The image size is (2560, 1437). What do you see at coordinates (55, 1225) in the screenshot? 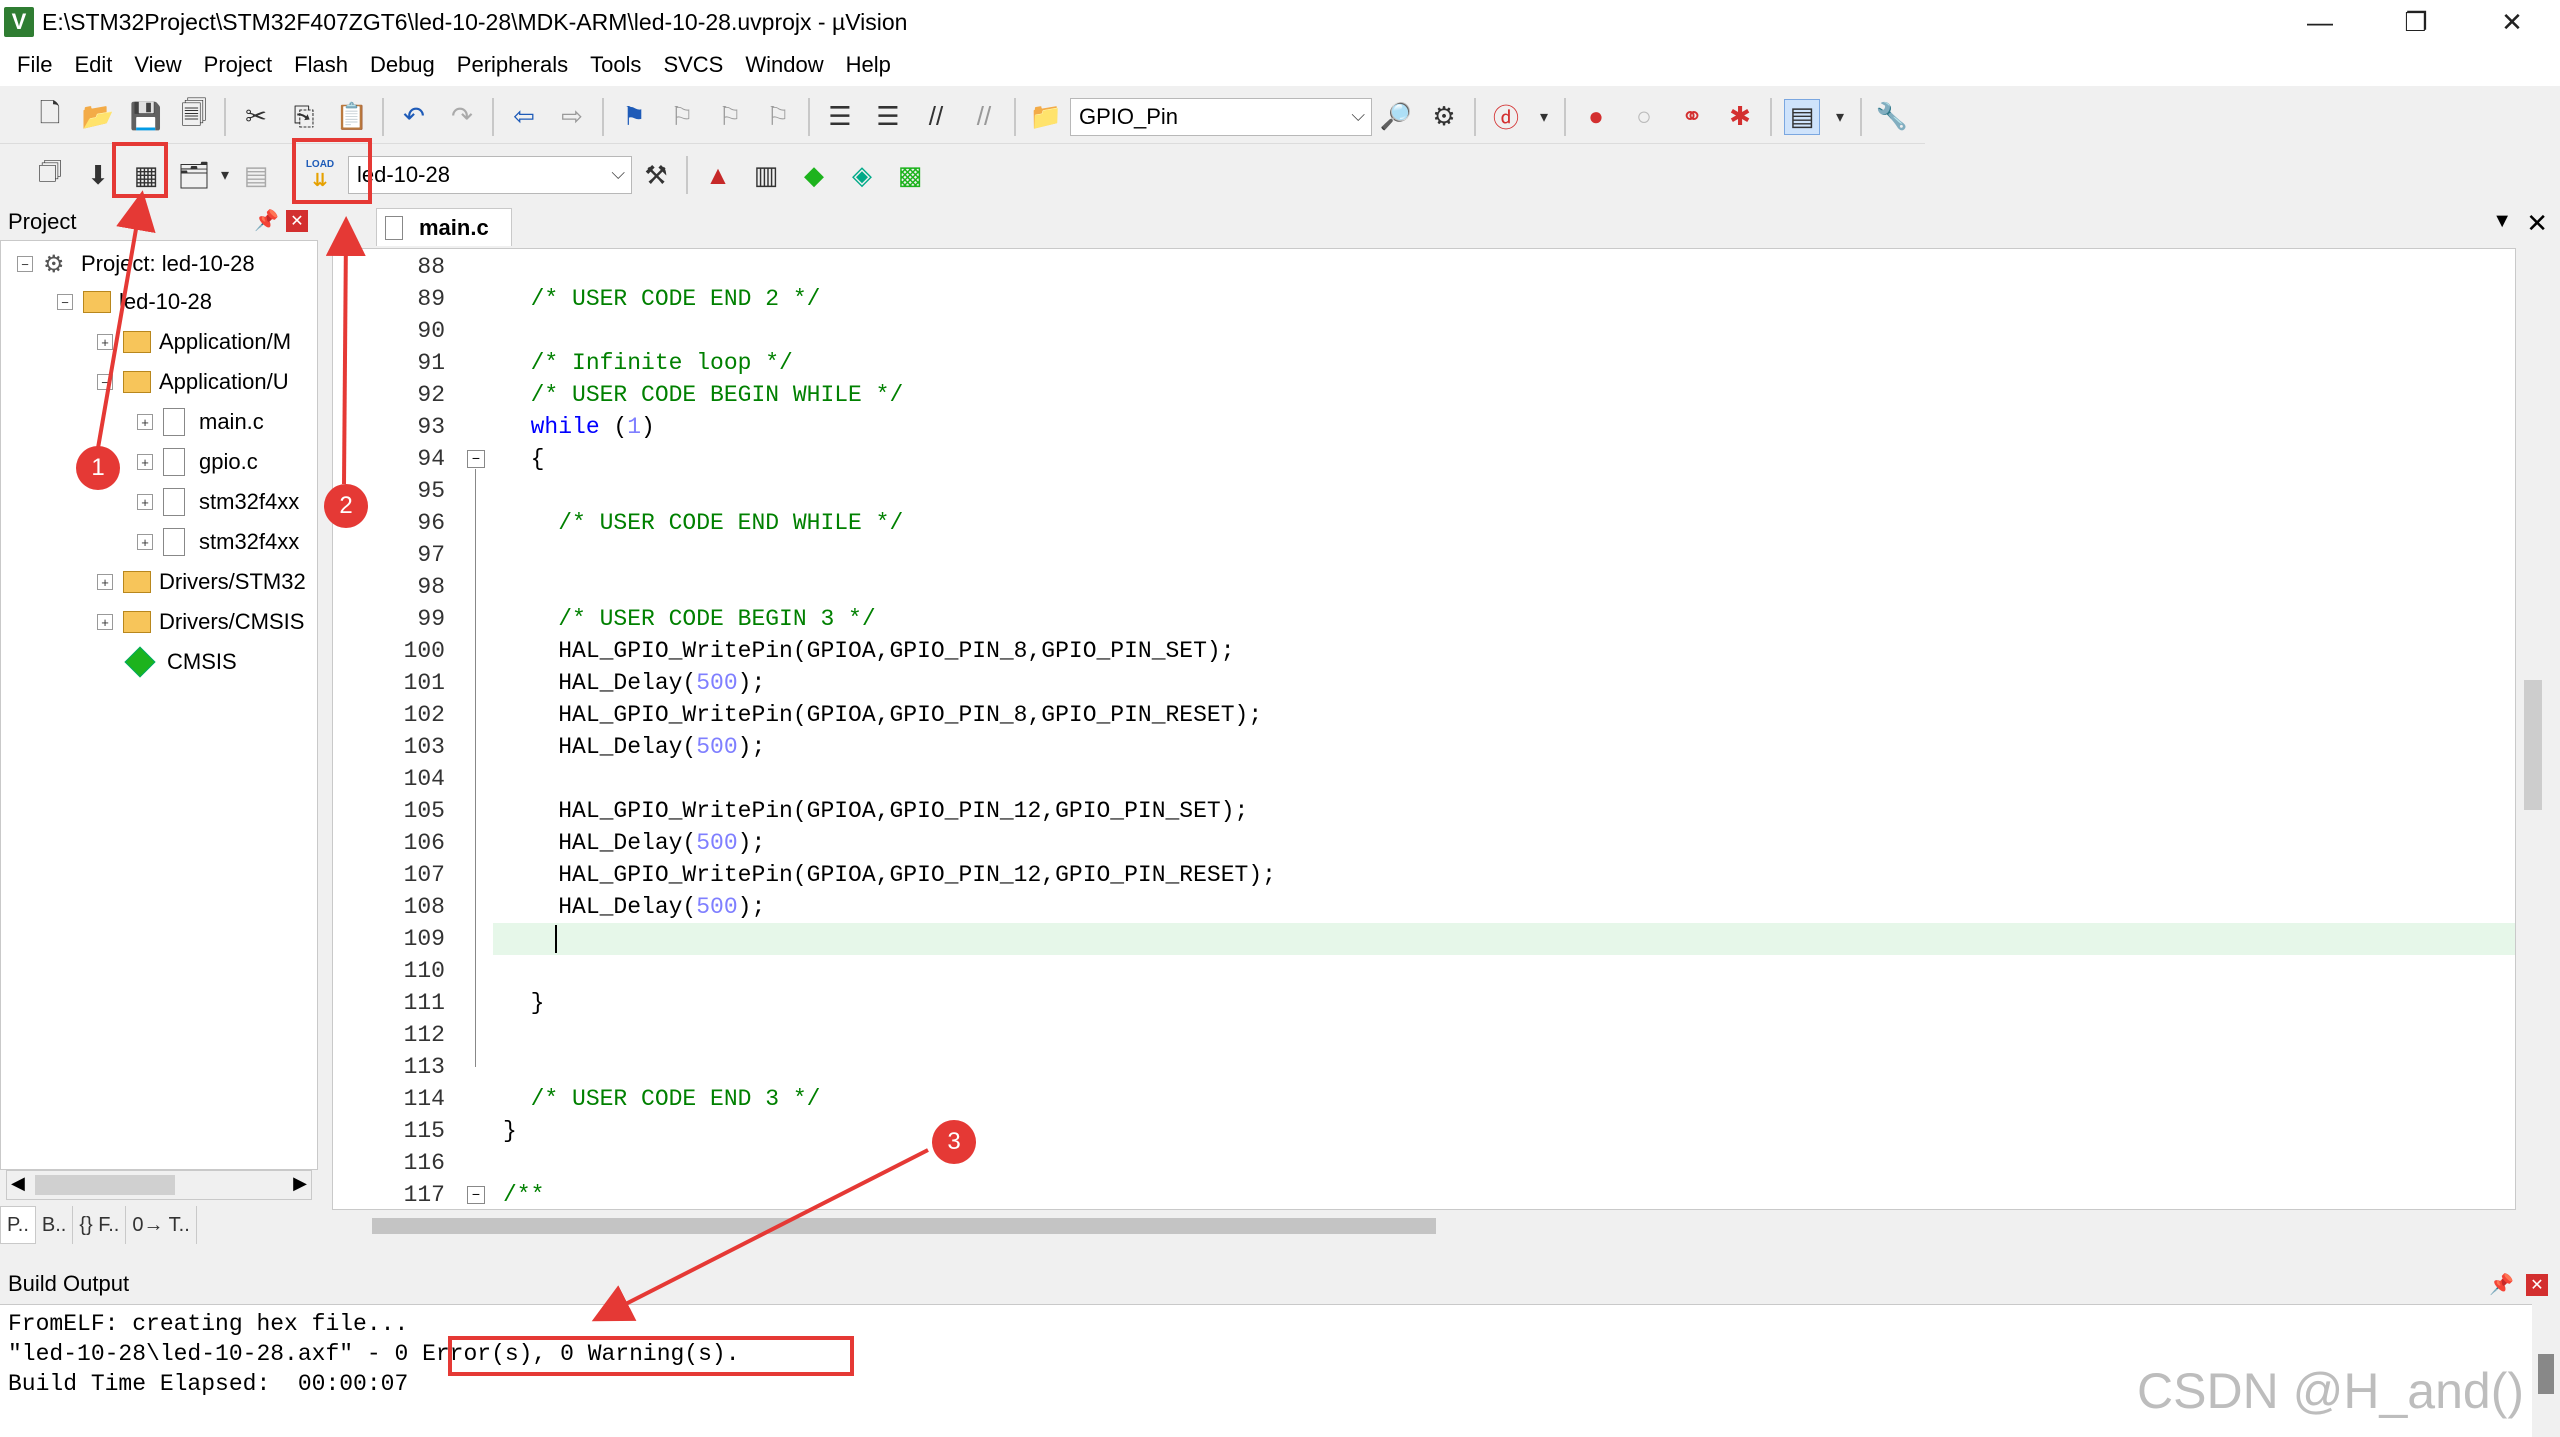
I see `tab-books: B..` at bounding box center [55, 1225].